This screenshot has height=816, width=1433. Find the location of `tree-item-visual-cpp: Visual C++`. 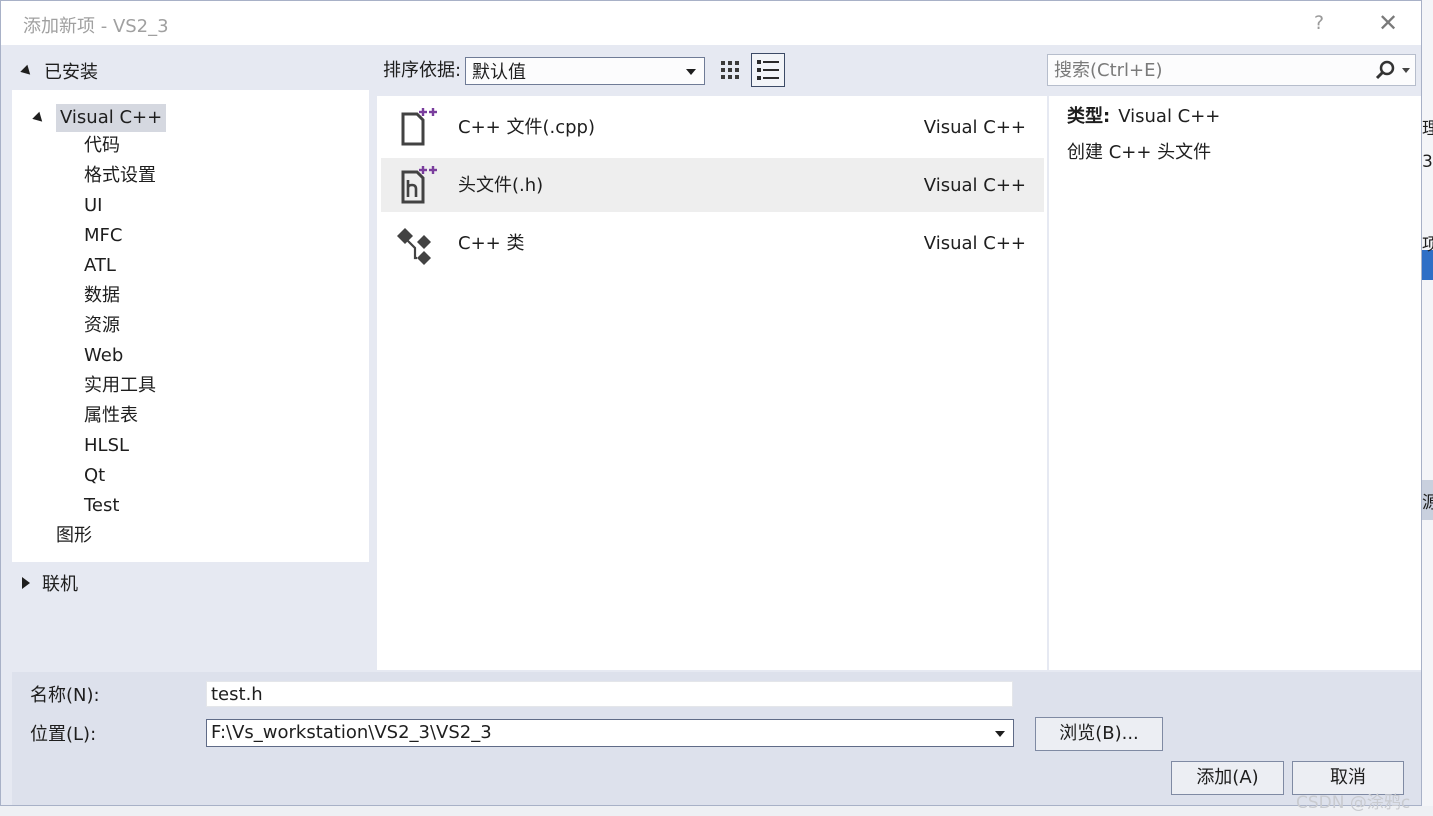

tree-item-visual-cpp: Visual C++ is located at coordinates (99, 118).